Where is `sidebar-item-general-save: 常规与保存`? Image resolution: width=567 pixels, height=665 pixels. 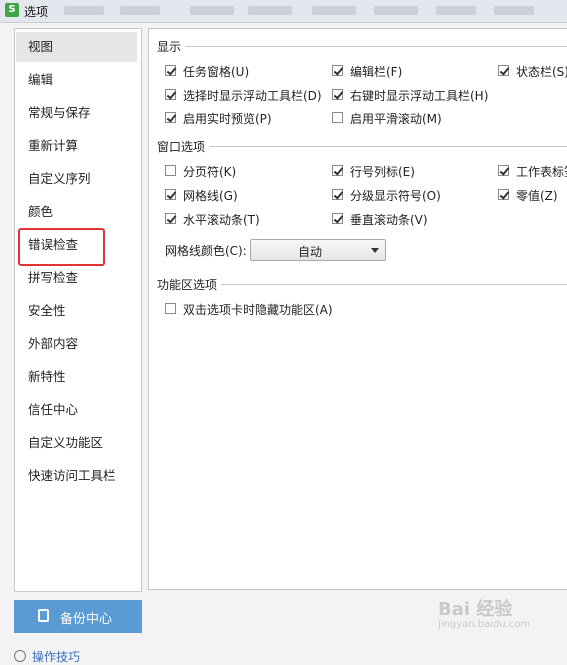
sidebar-item-general-save: 常规与保存 is located at coordinates (76, 113).